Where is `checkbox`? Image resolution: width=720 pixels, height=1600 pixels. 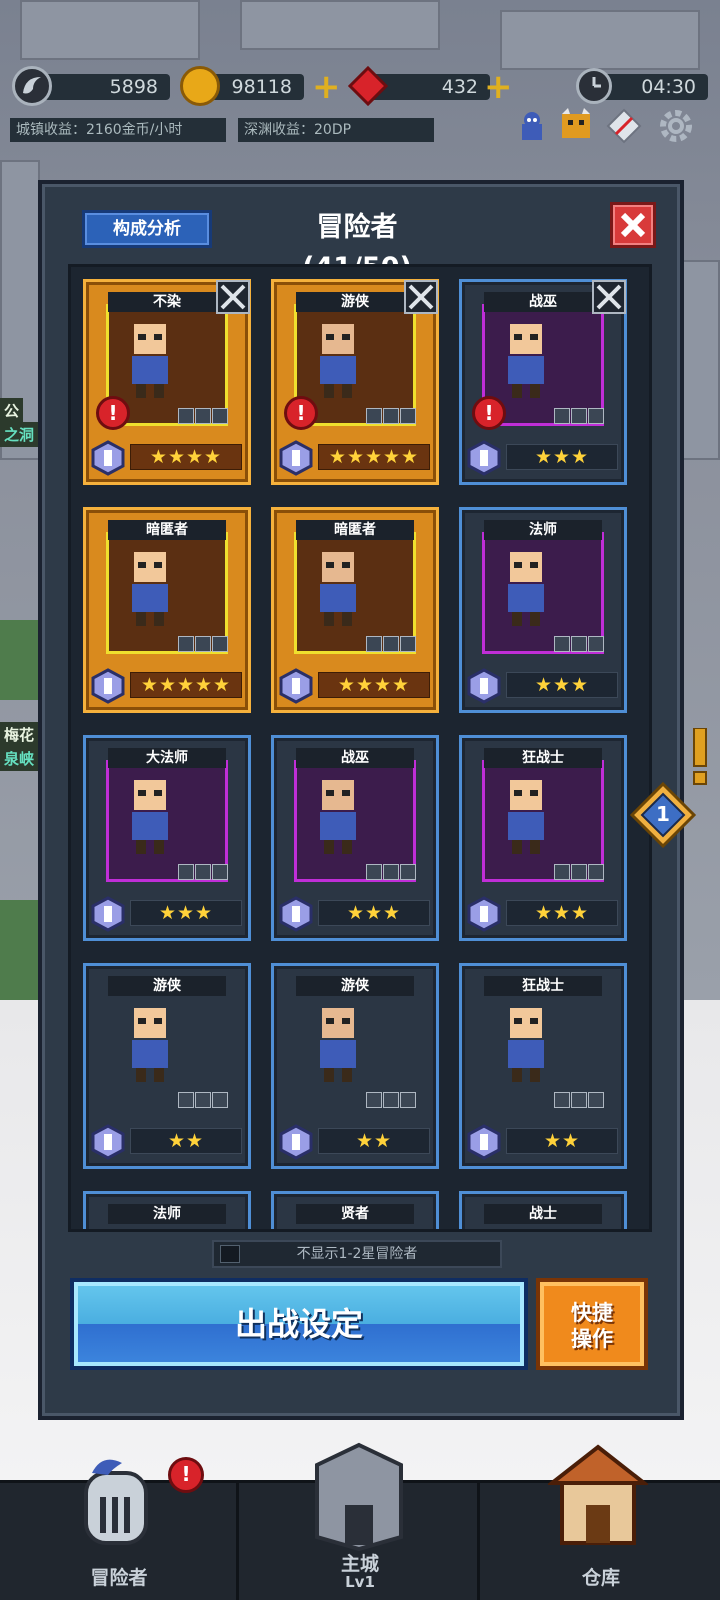
checkbox is located at coordinates (230, 1254).